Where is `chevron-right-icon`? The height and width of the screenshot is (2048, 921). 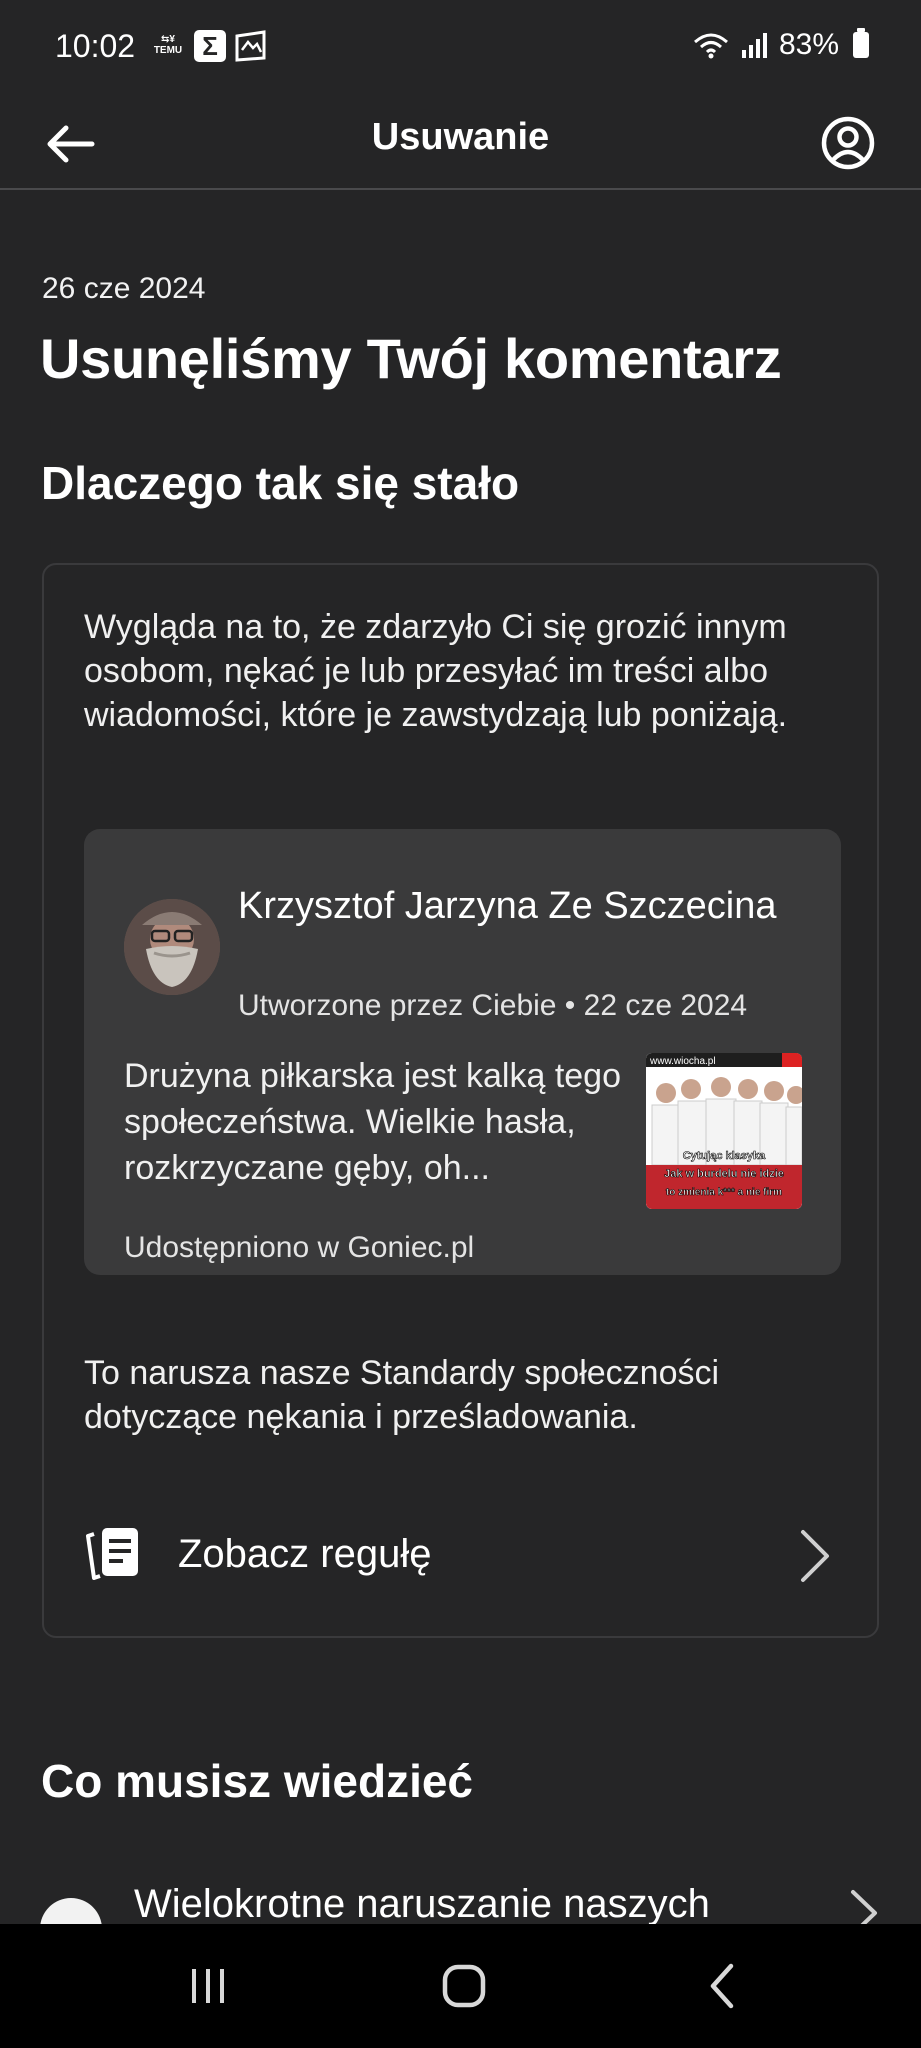
chevron-right-icon is located at coordinates (815, 1556).